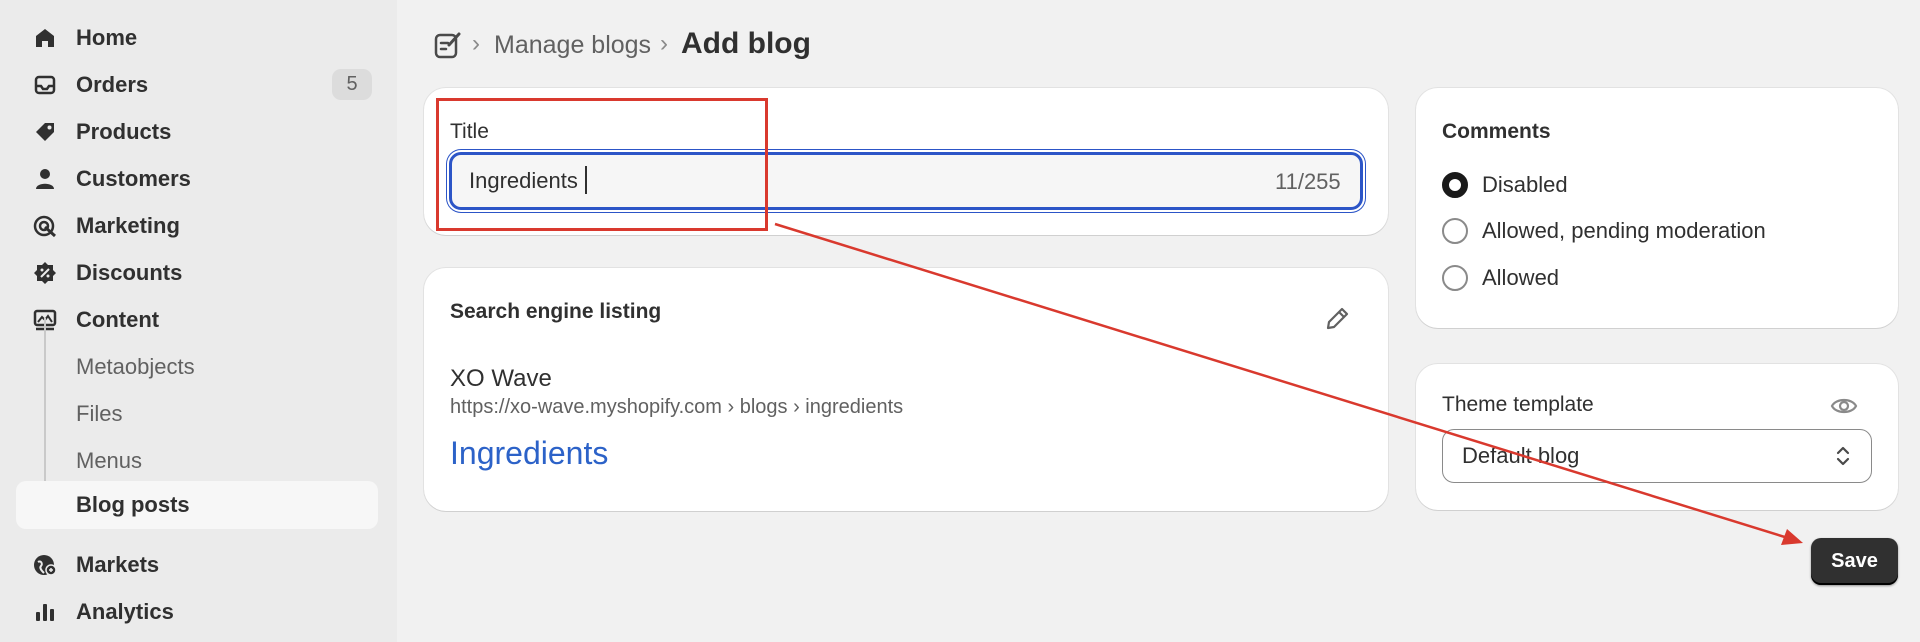  What do you see at coordinates (448, 45) in the screenshot?
I see `blog-edit-icon` at bounding box center [448, 45].